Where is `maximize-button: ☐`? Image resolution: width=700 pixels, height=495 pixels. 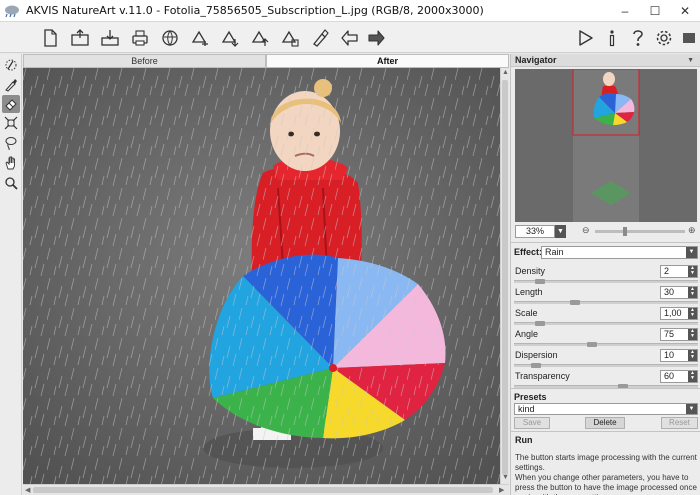 maximize-button: ☐ is located at coordinates (655, 11).